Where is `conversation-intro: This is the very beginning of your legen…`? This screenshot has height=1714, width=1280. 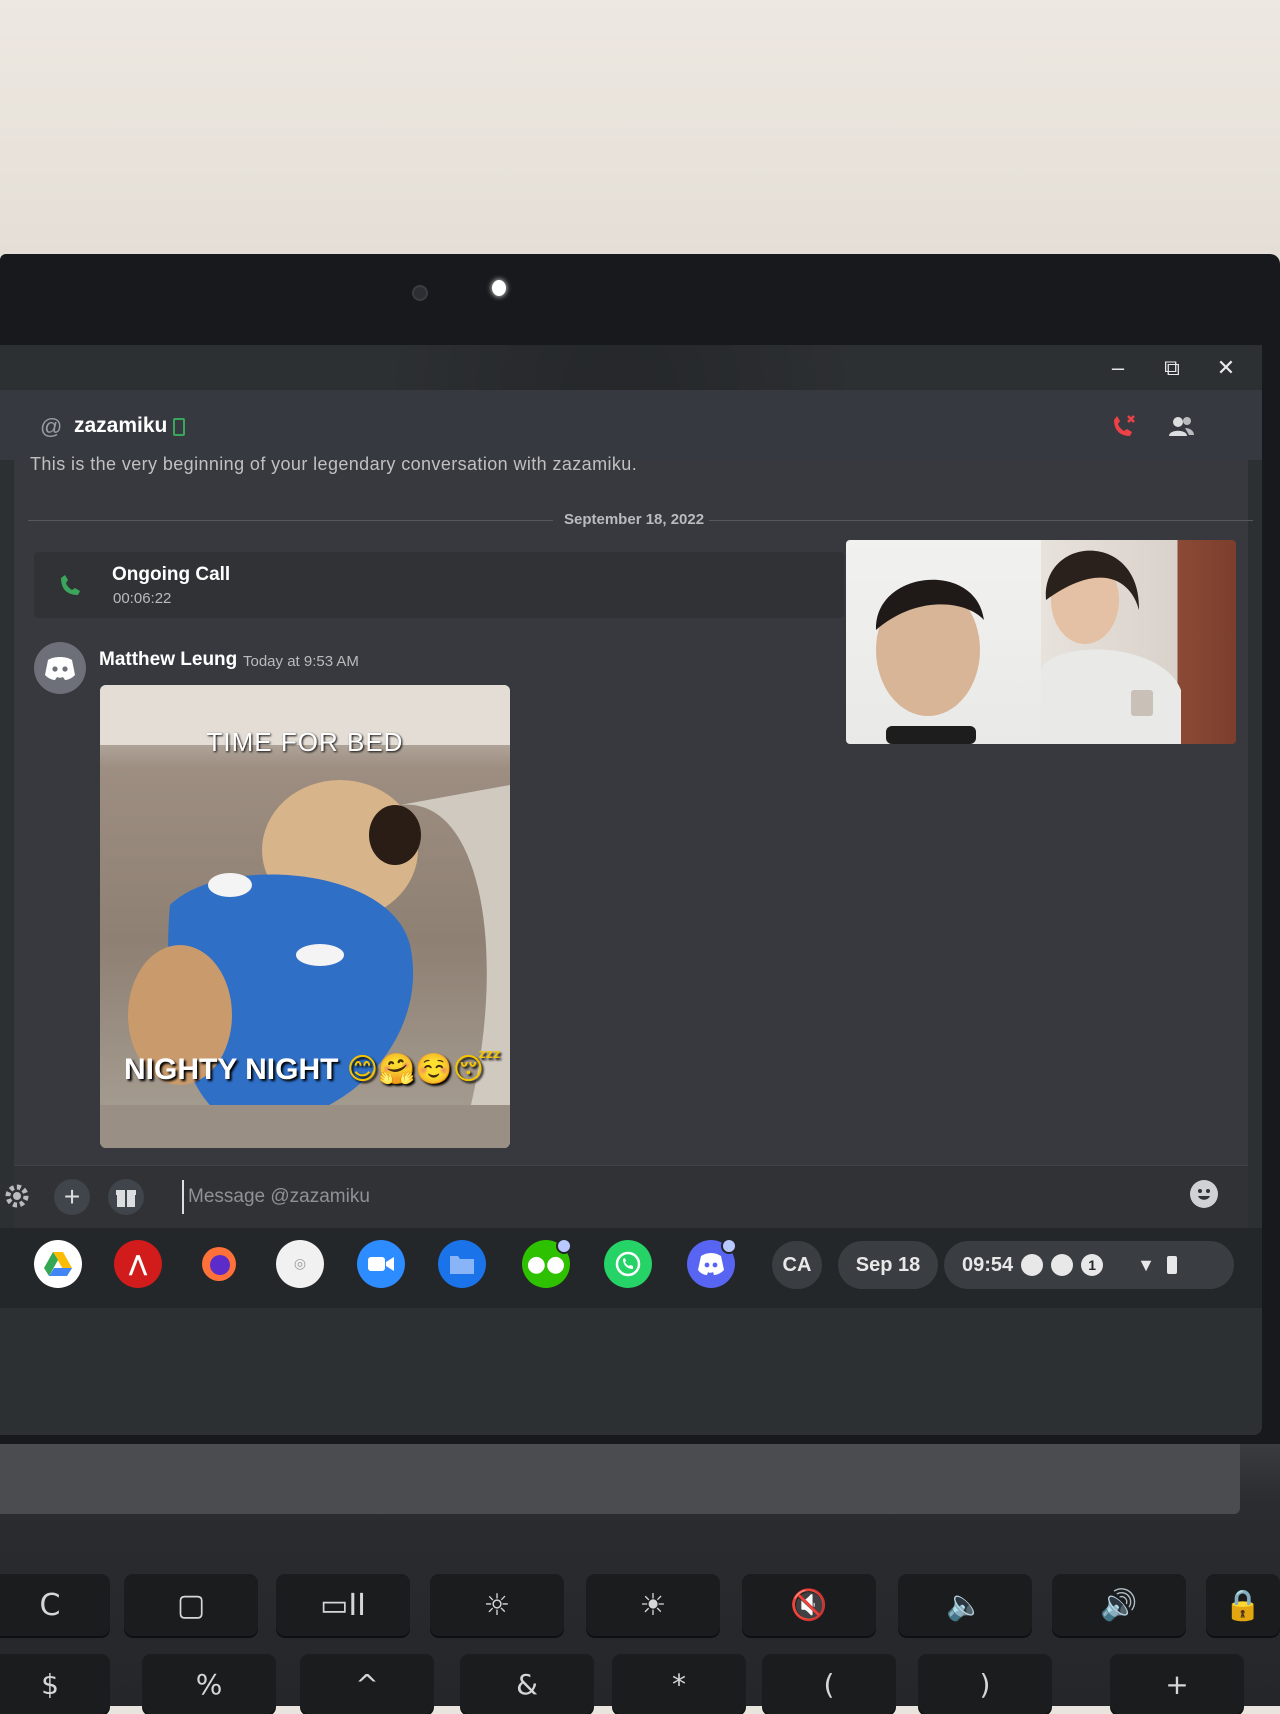
conversation-intro: This is the very beginning of your legen… is located at coordinates (334, 464).